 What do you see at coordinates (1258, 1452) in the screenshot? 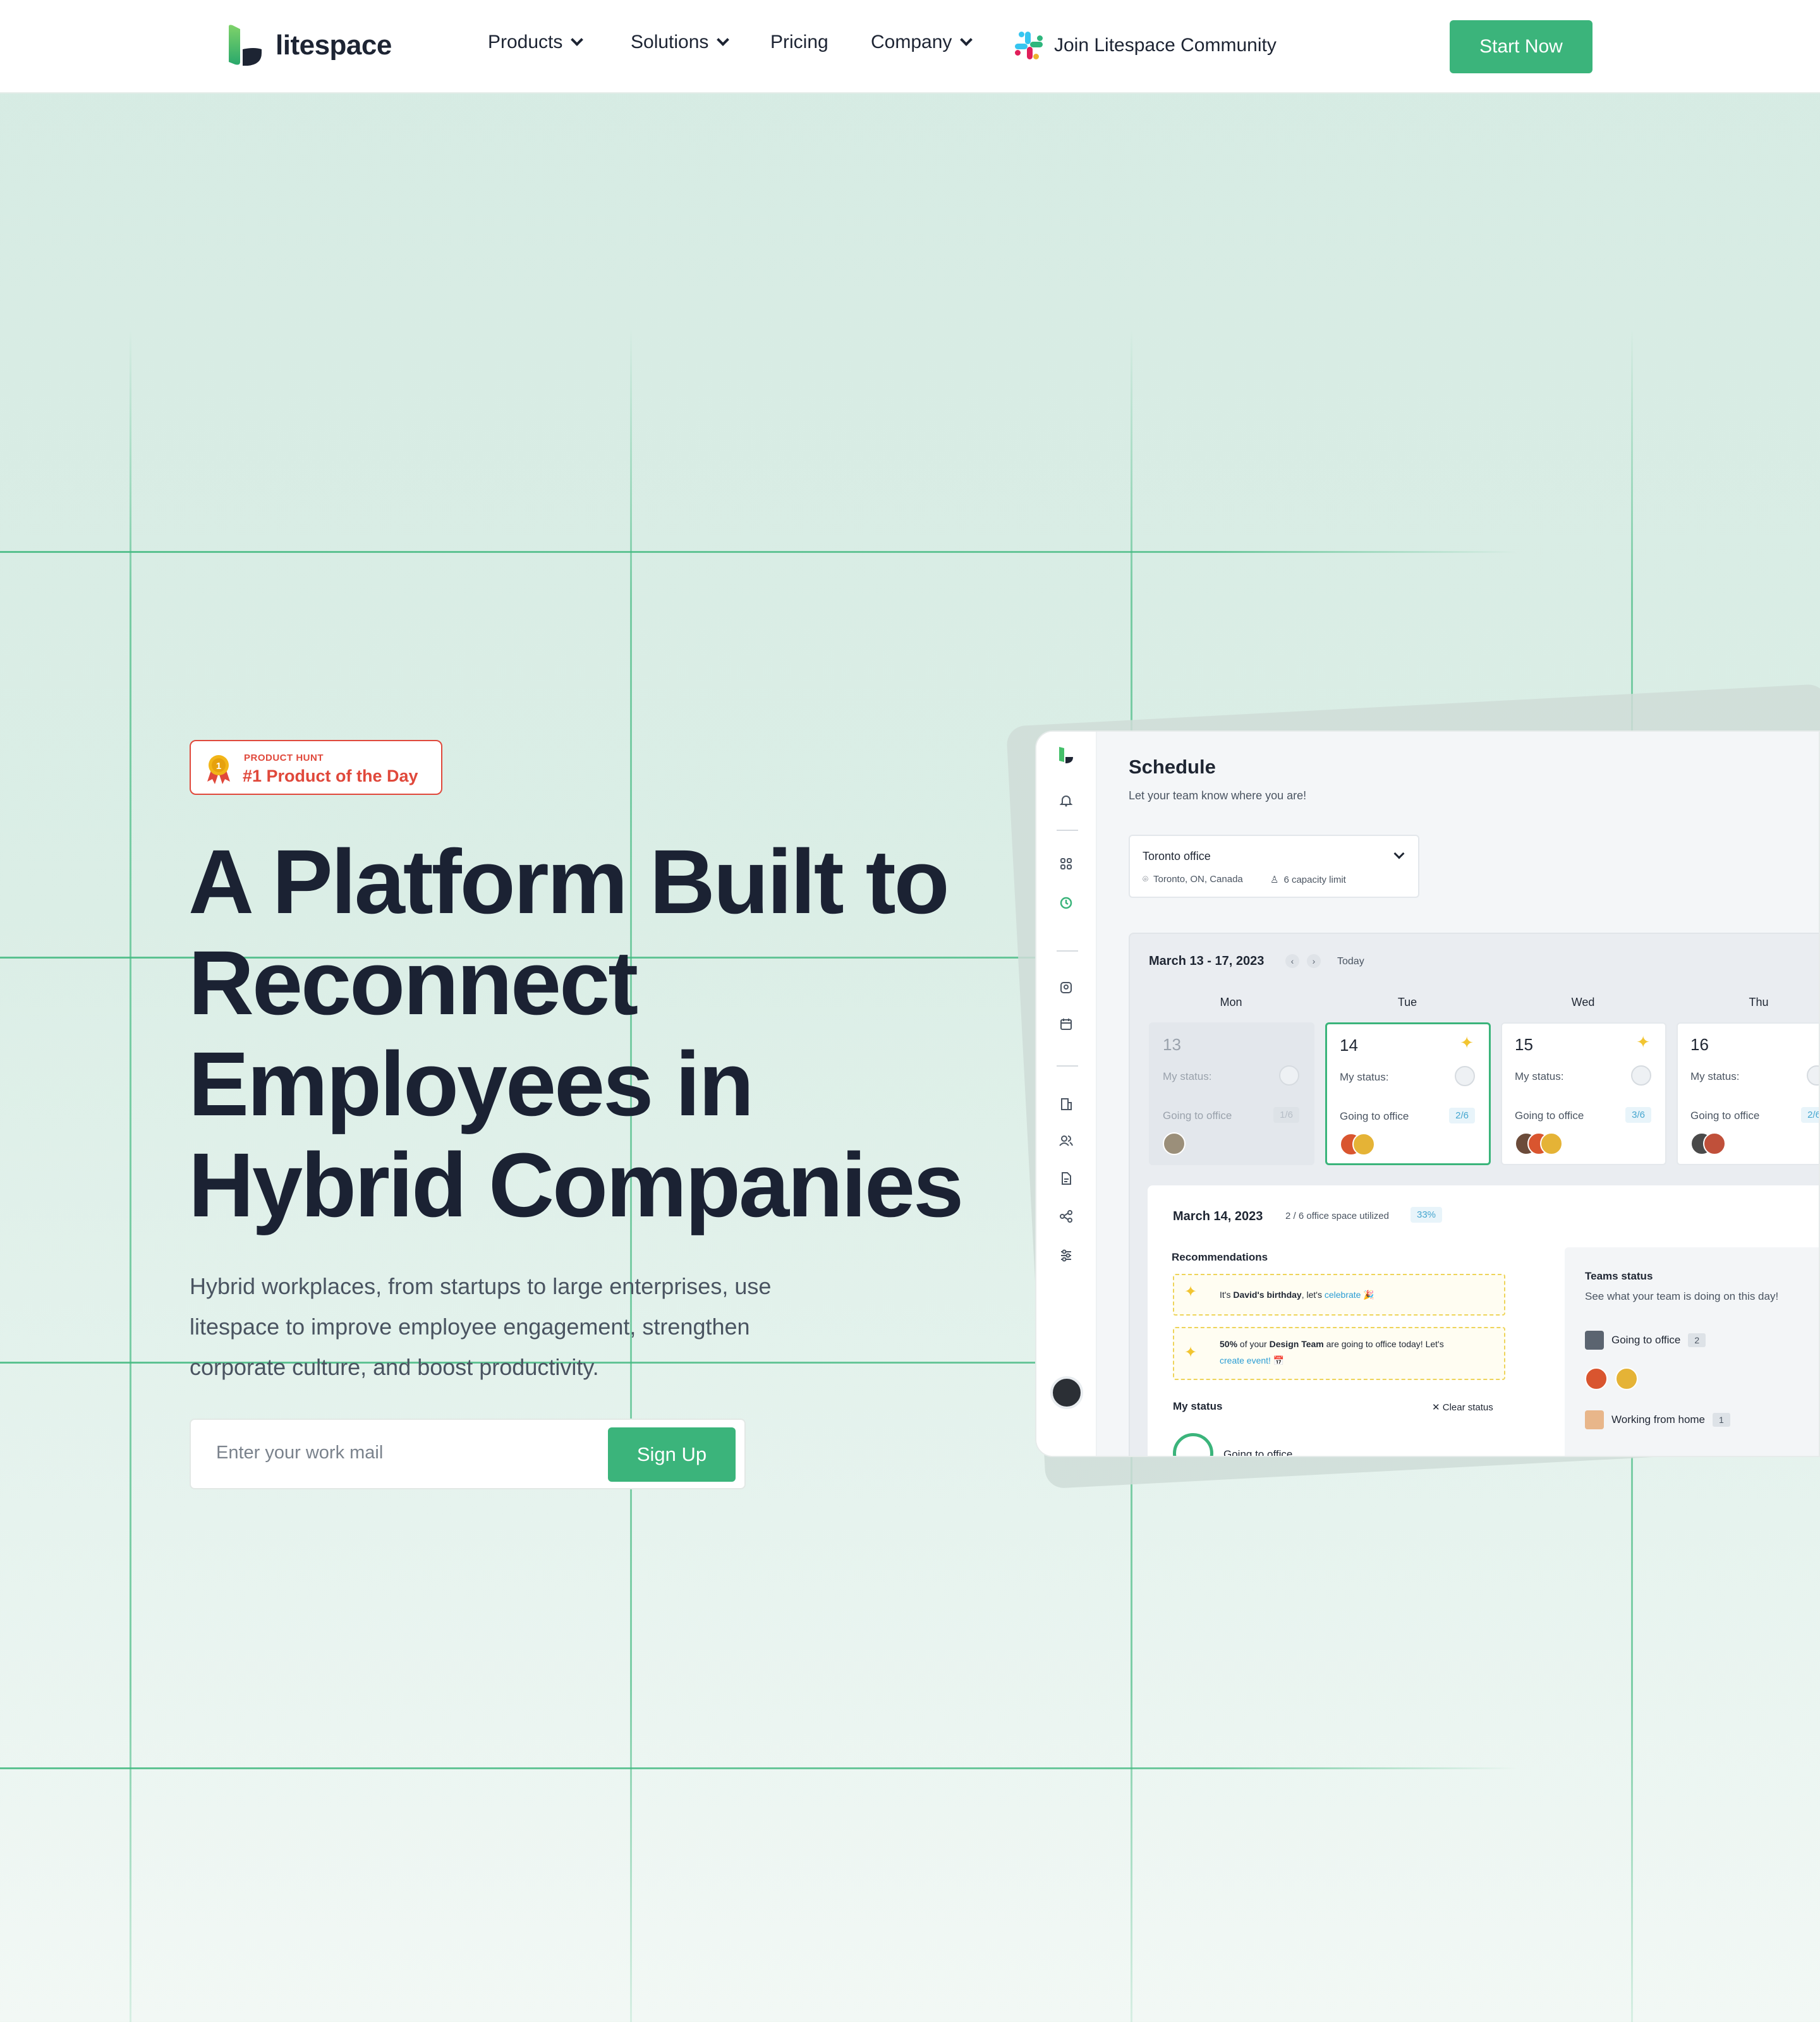
I see `my-status-value: Going to office` at bounding box center [1258, 1452].